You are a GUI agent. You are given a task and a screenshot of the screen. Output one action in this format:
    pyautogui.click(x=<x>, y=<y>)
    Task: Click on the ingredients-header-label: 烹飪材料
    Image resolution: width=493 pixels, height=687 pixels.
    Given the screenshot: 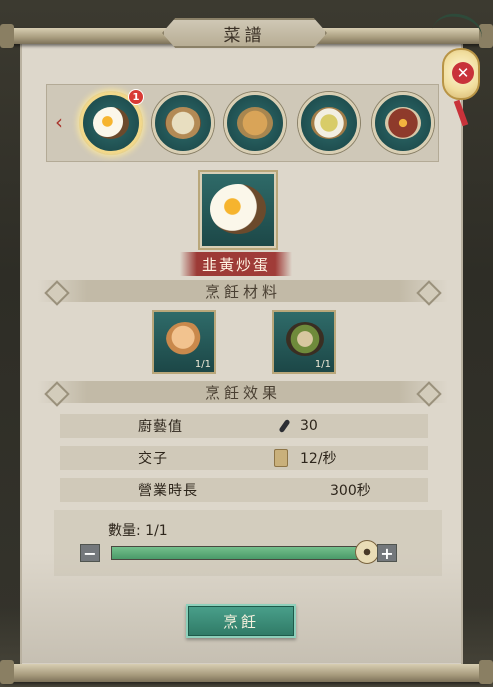 What is the action you would take?
    pyautogui.click(x=242, y=291)
    